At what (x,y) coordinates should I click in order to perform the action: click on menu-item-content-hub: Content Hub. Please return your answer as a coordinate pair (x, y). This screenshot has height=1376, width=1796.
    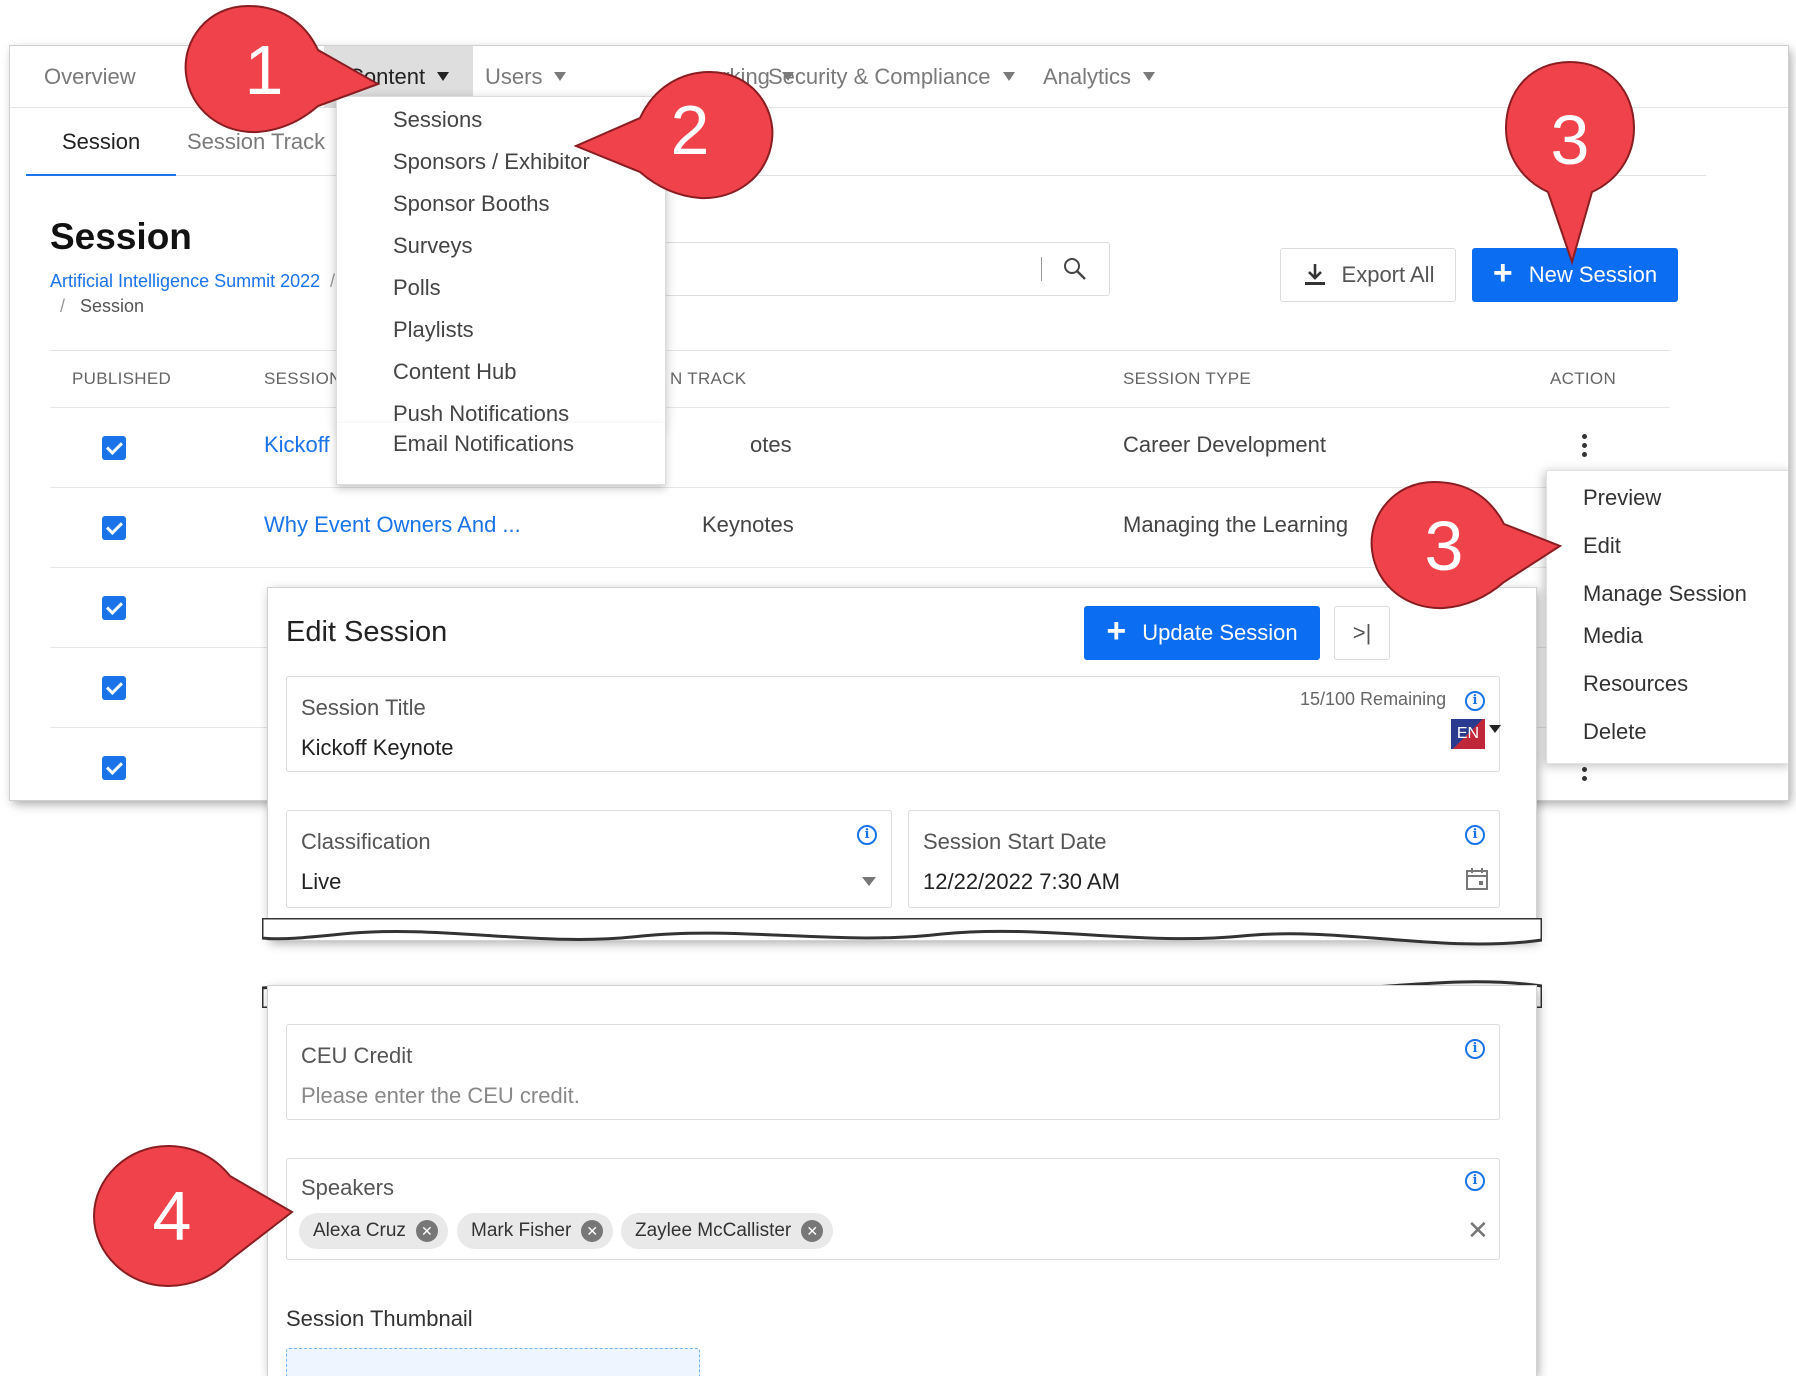
    Looking at the image, I should click on (455, 372).